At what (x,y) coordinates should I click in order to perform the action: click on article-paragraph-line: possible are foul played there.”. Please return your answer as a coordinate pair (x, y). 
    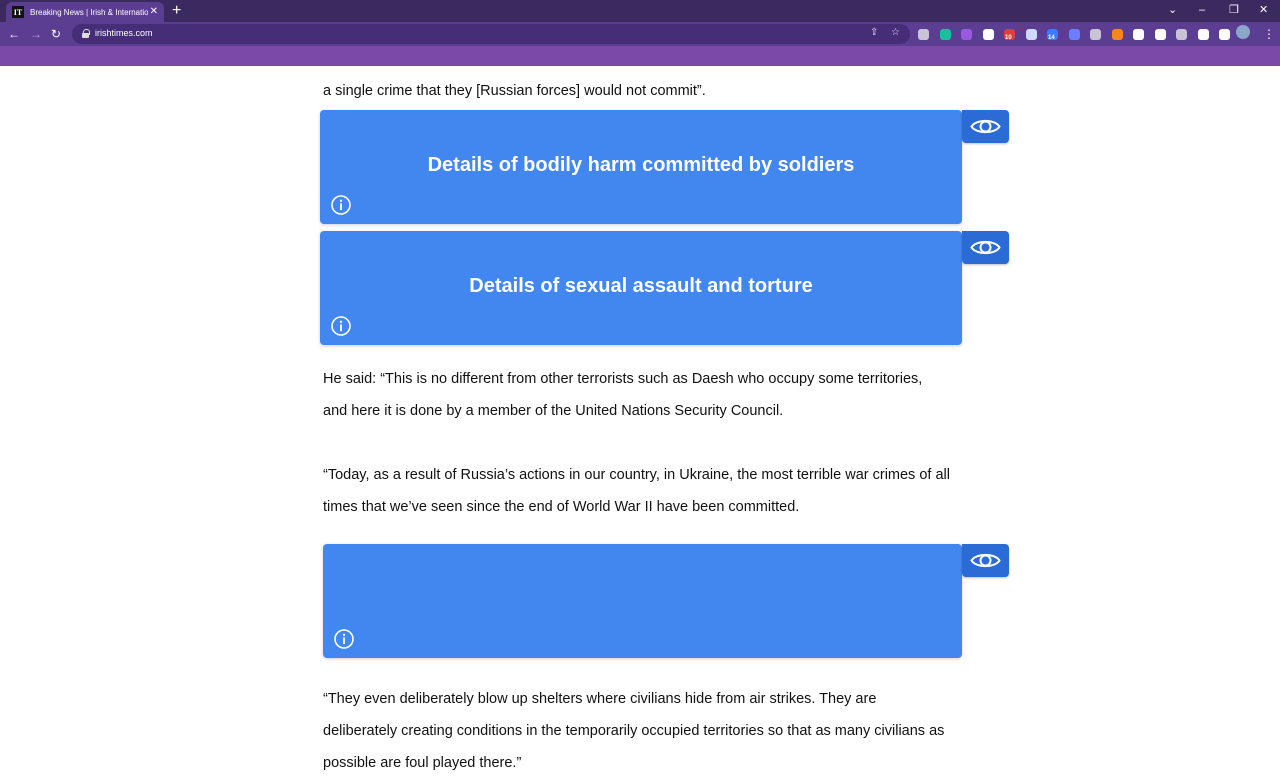
    Looking at the image, I should click on (422, 763).